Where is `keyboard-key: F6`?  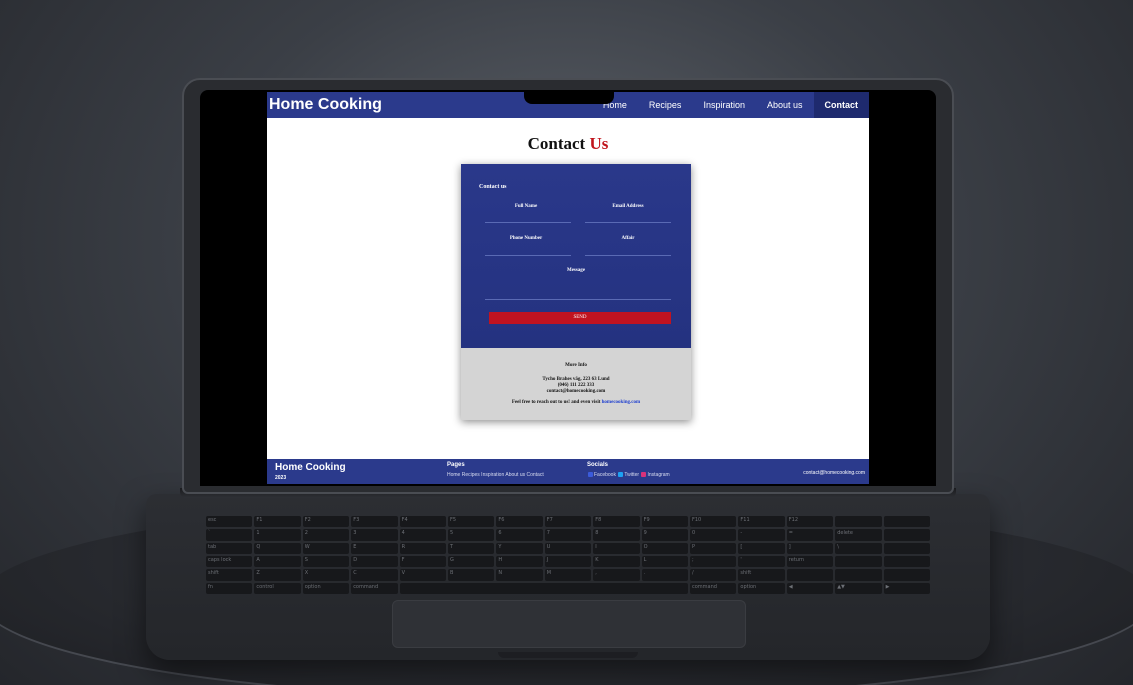
keyboard-key: F6 is located at coordinates (519, 522).